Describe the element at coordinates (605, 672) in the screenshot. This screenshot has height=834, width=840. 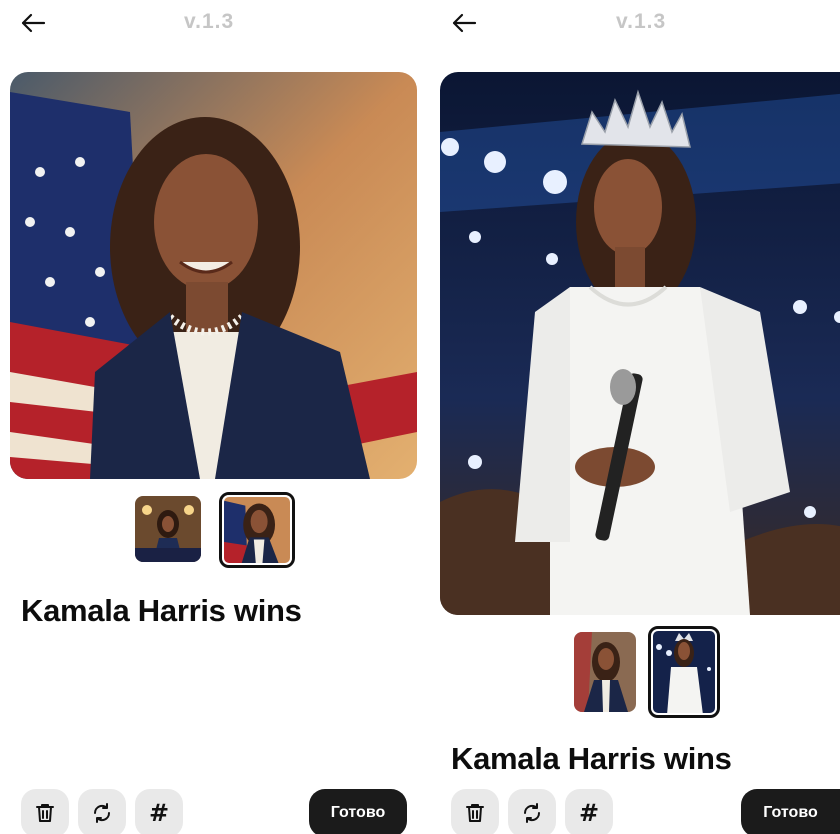
I see `thumbnail-navy-suit` at that location.